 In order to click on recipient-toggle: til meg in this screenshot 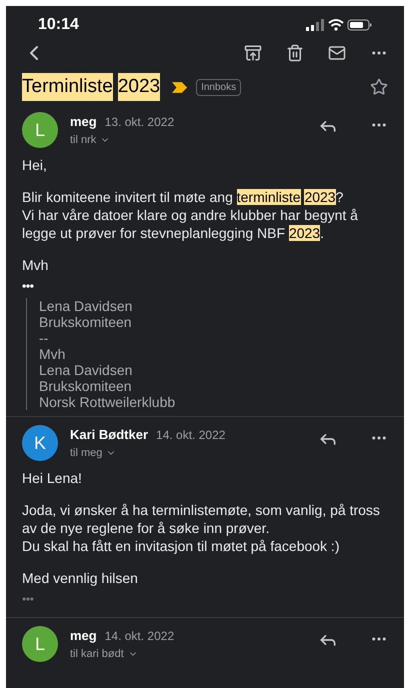, I will do `click(93, 452)`.